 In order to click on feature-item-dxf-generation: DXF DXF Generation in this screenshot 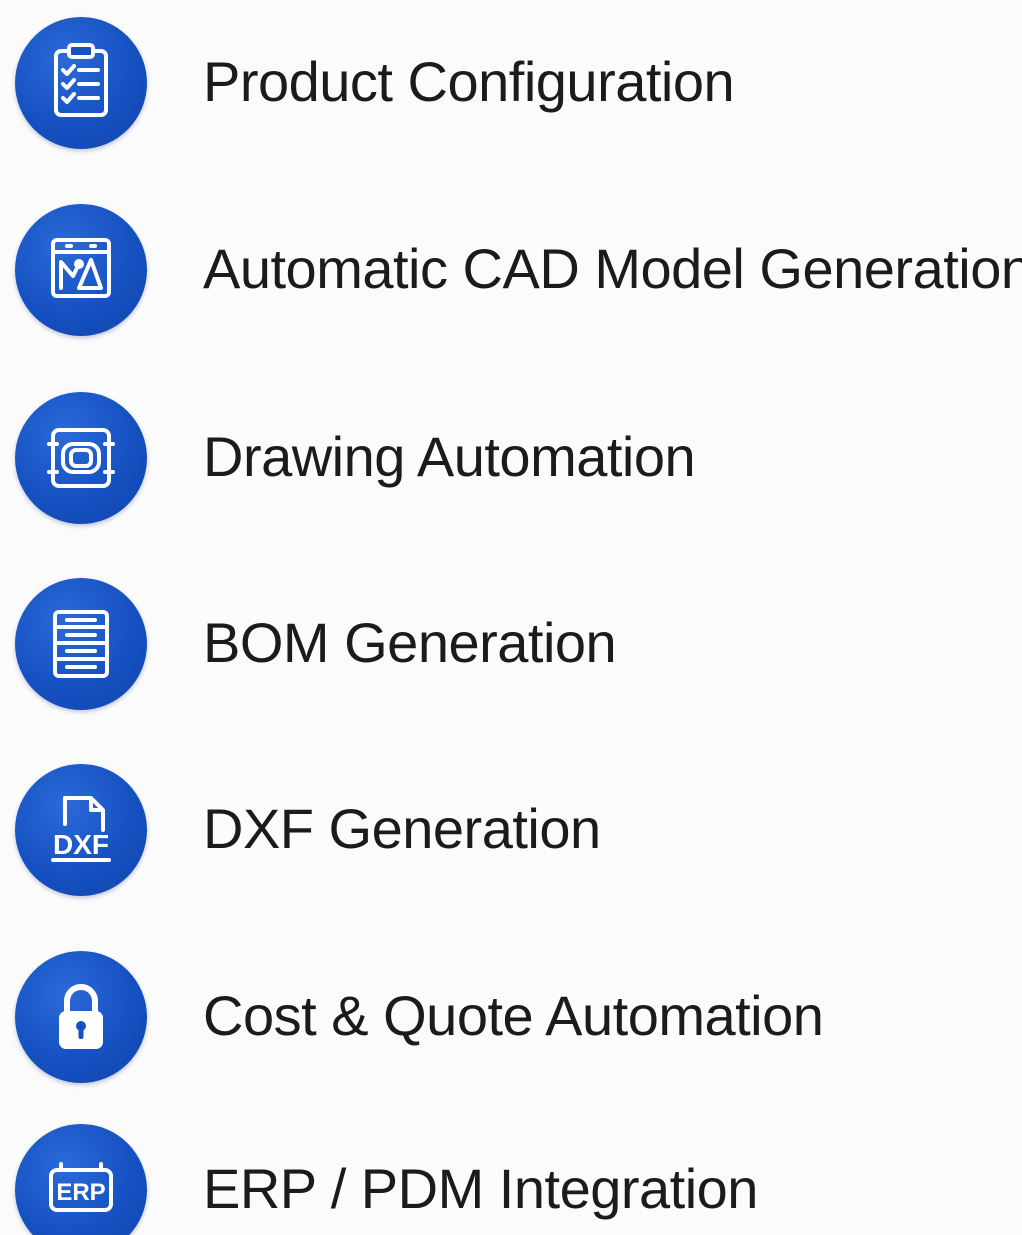, I will do `click(511, 827)`.